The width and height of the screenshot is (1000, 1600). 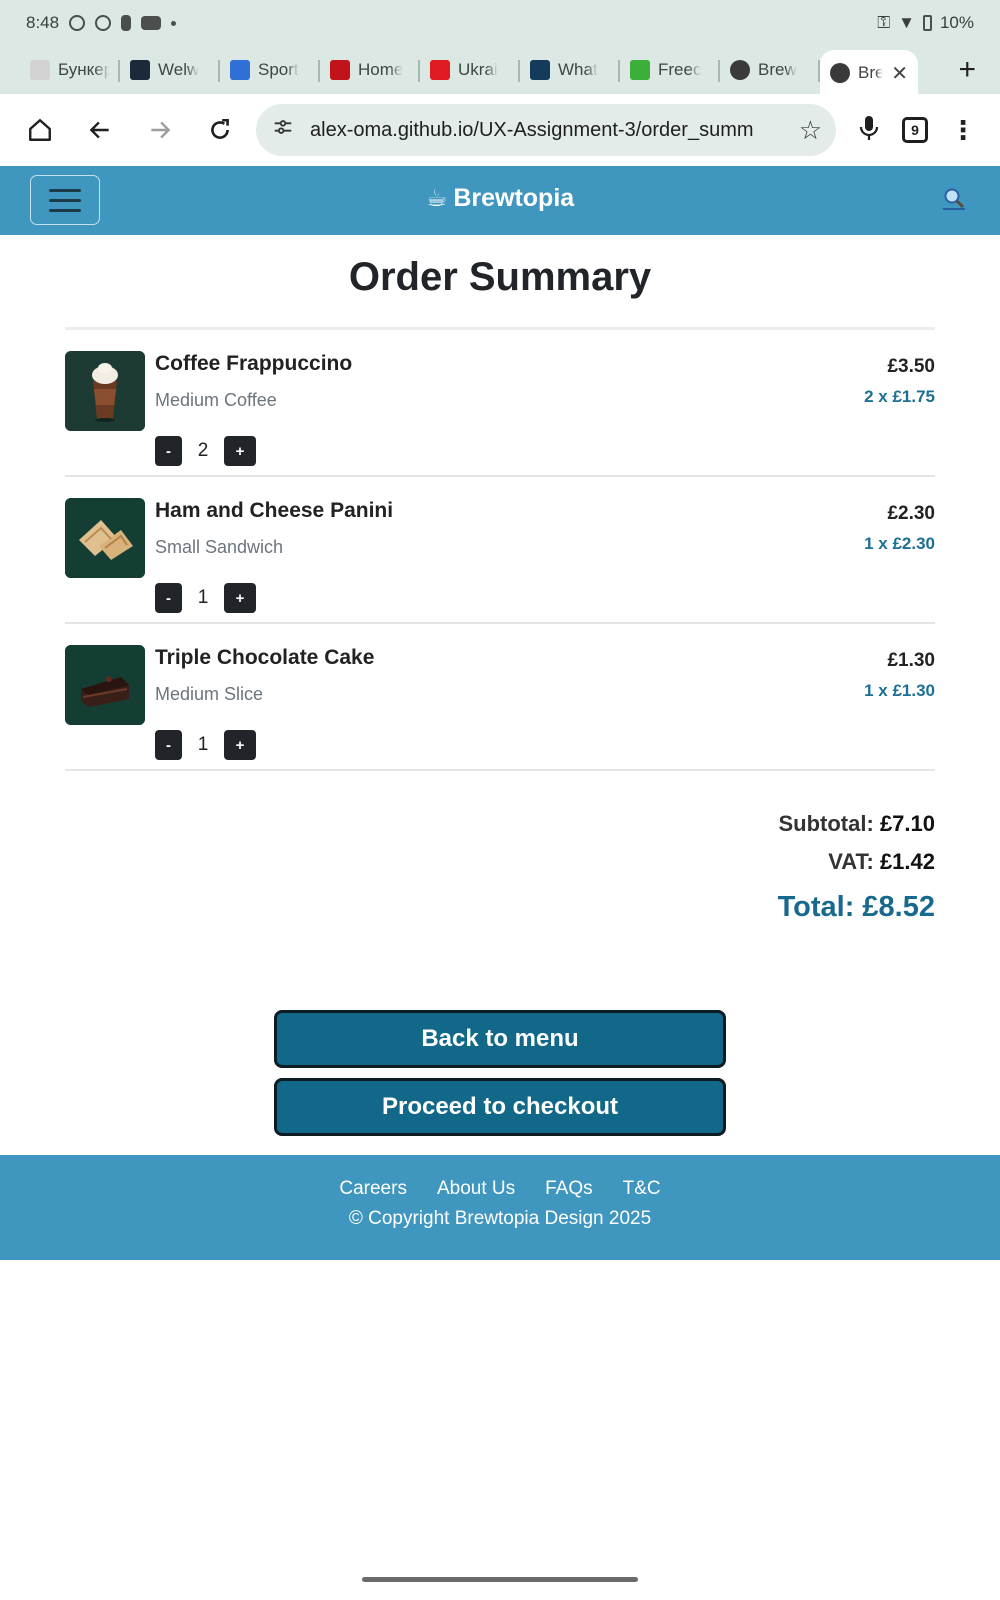 I want to click on item-variant: Medium Coffee, so click(x=216, y=400).